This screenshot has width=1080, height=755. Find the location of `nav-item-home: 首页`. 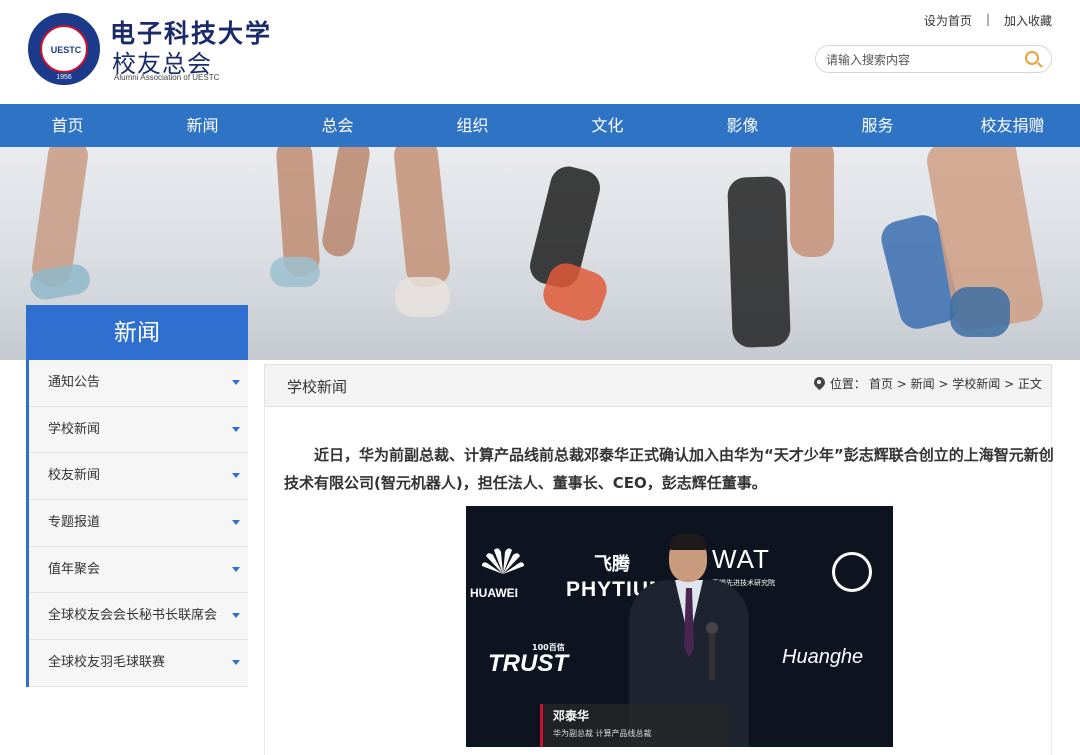

nav-item-home: 首页 is located at coordinates (67, 125).